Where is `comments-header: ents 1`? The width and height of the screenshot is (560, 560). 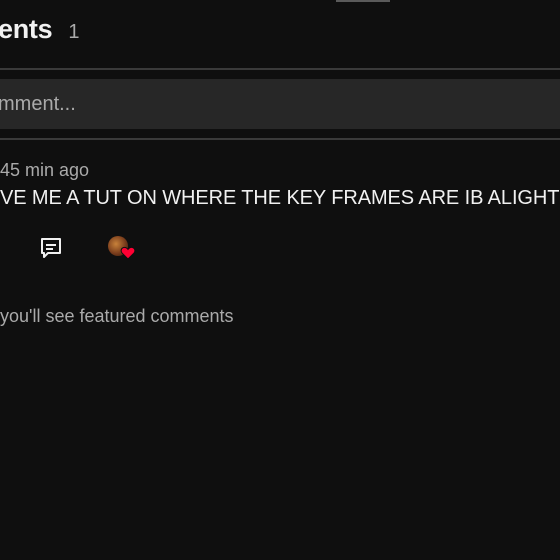 comments-header: ents 1 is located at coordinates (39, 36).